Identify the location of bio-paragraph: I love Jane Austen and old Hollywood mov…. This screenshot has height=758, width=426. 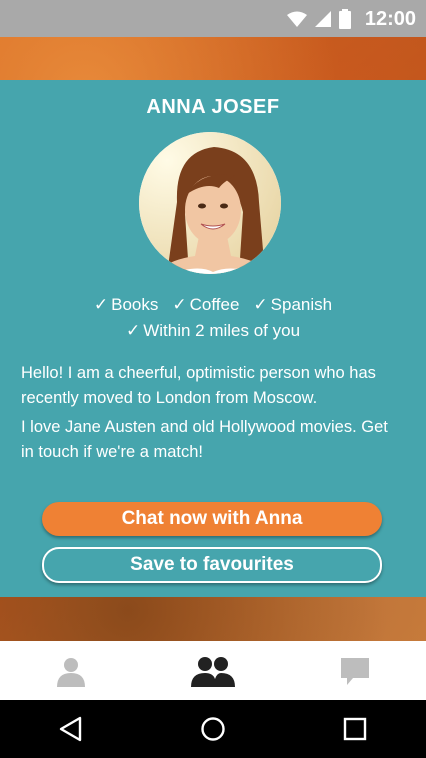
(204, 439).